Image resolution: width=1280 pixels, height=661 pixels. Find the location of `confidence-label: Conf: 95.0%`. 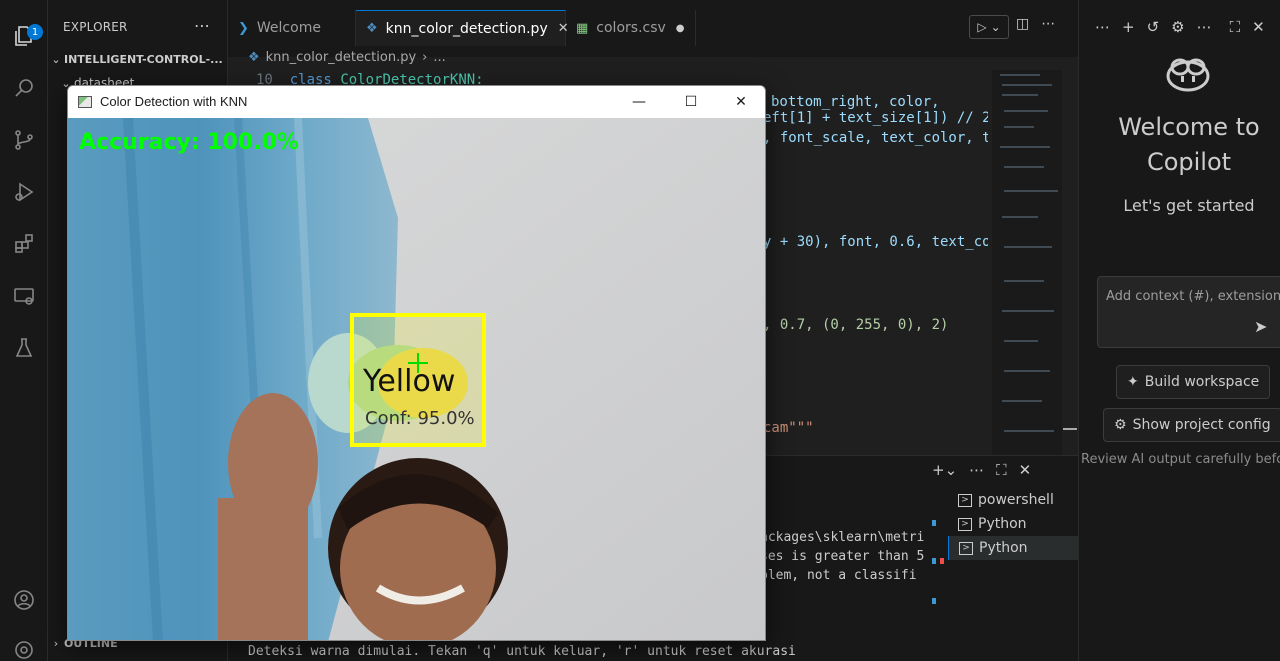

confidence-label: Conf: 95.0% is located at coordinates (420, 418).